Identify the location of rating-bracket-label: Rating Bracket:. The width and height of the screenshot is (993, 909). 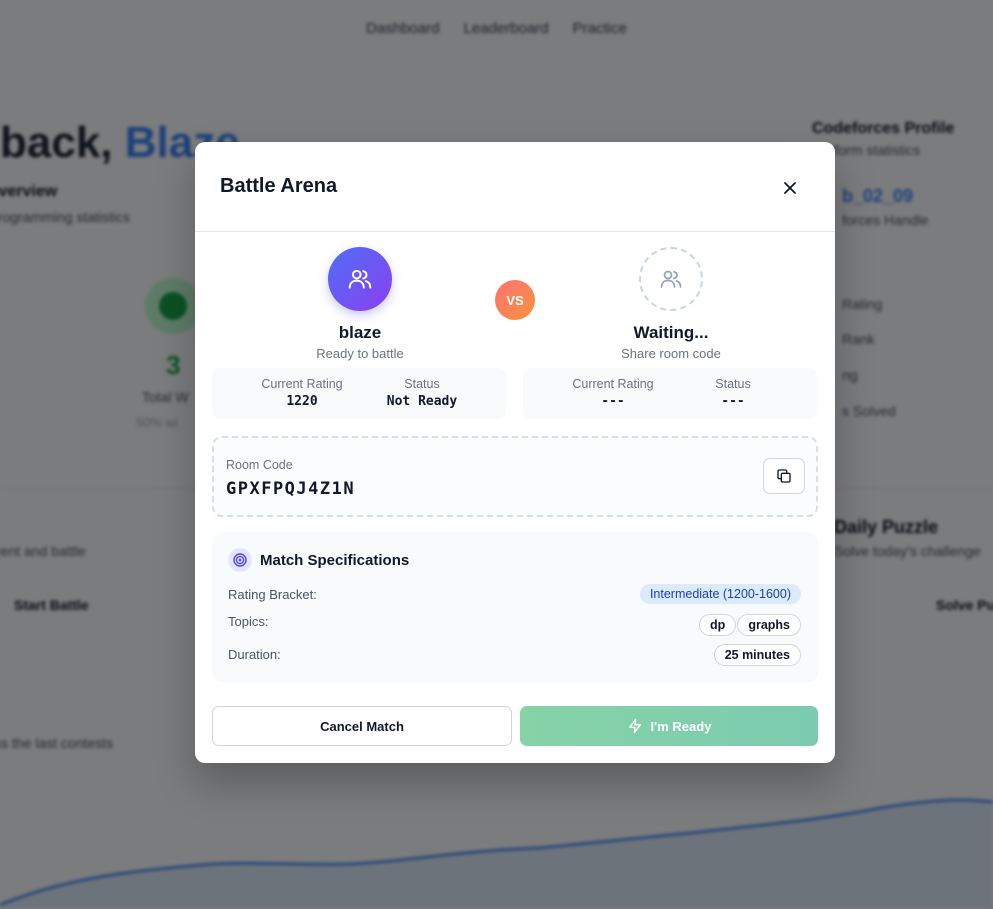
(272, 594).